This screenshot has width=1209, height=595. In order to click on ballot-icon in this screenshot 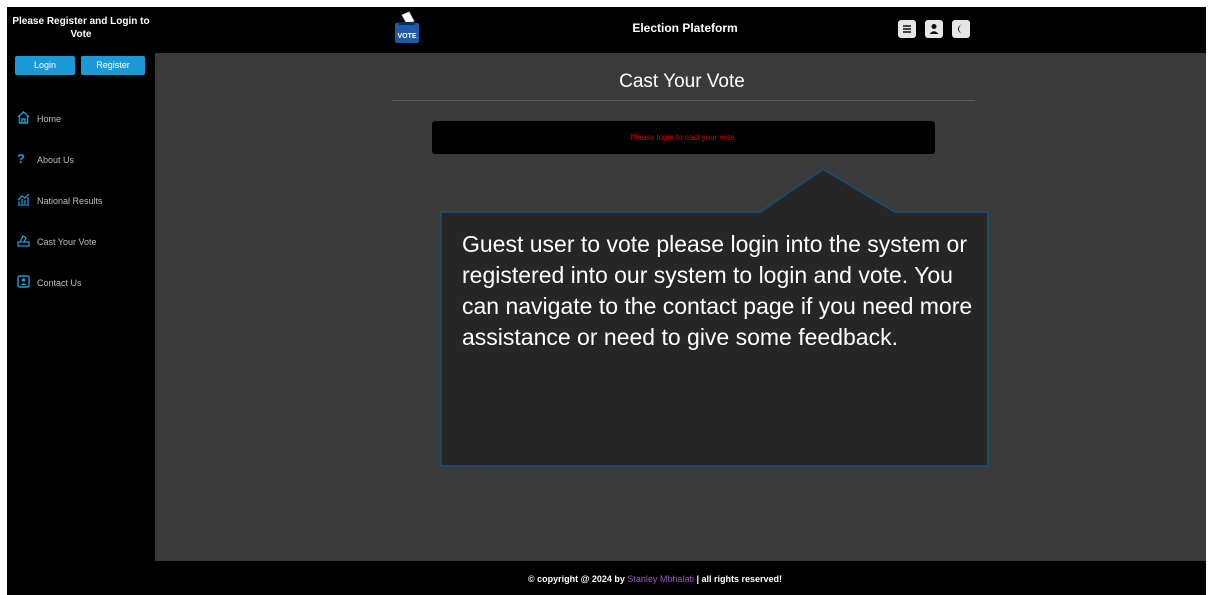, I will do `click(23, 240)`.